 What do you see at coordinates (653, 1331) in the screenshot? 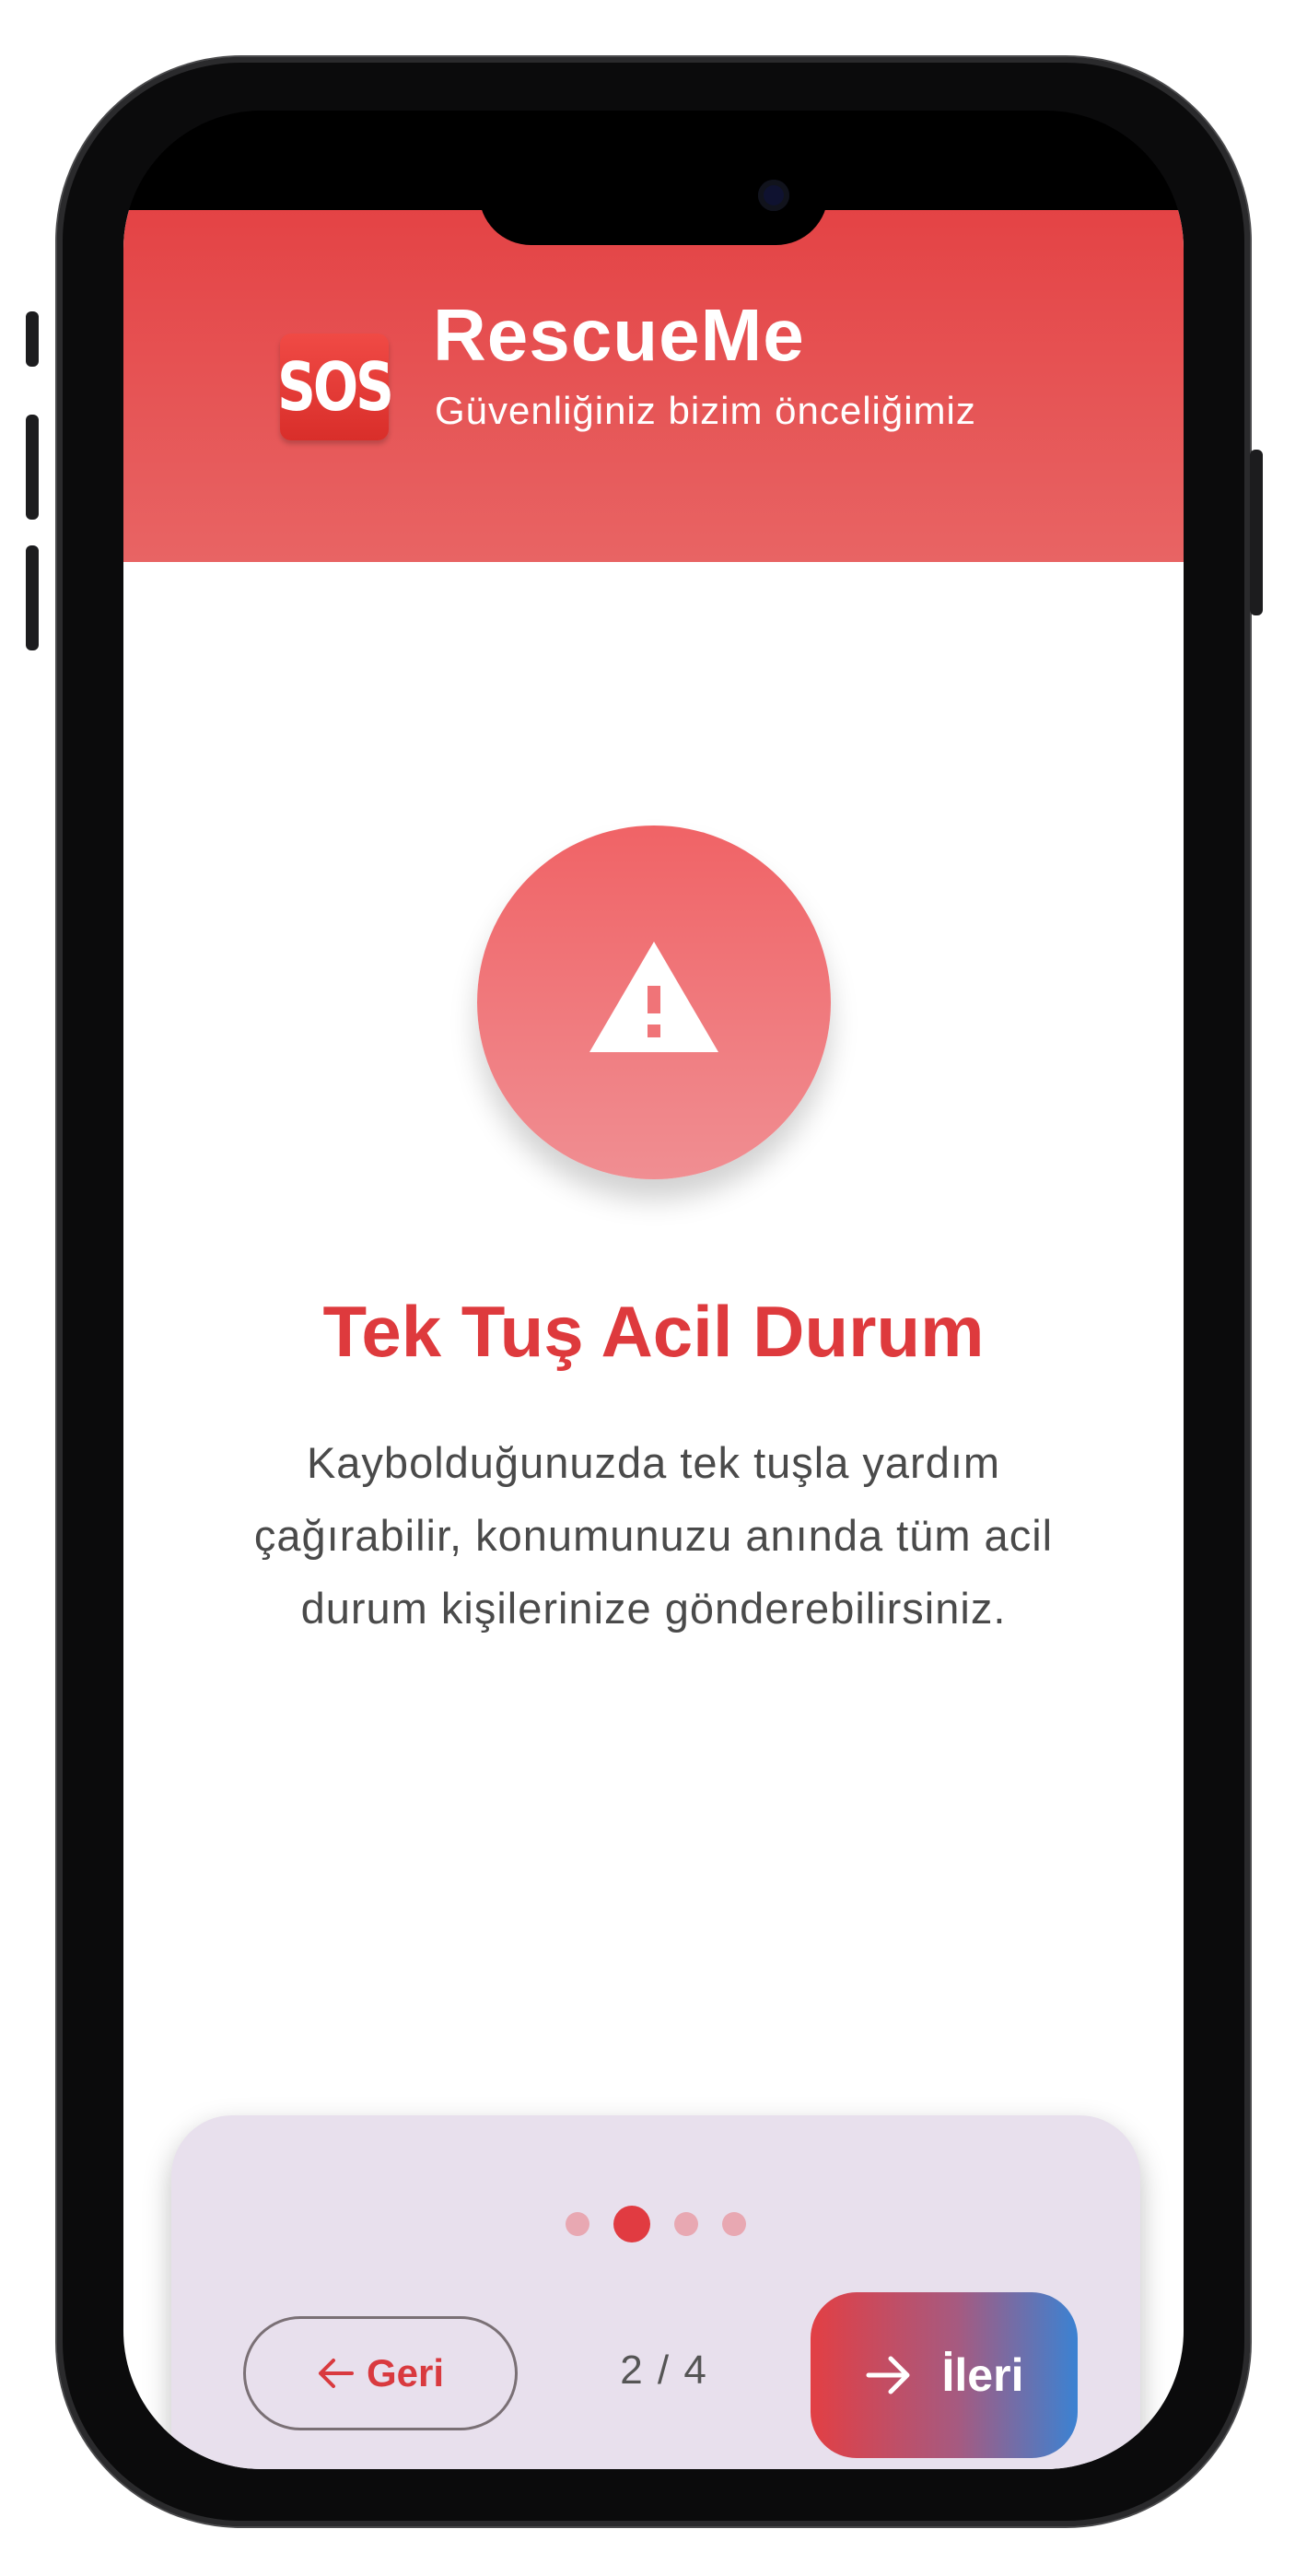
I see `slide-title: Tek Tuş Acil Durum` at bounding box center [653, 1331].